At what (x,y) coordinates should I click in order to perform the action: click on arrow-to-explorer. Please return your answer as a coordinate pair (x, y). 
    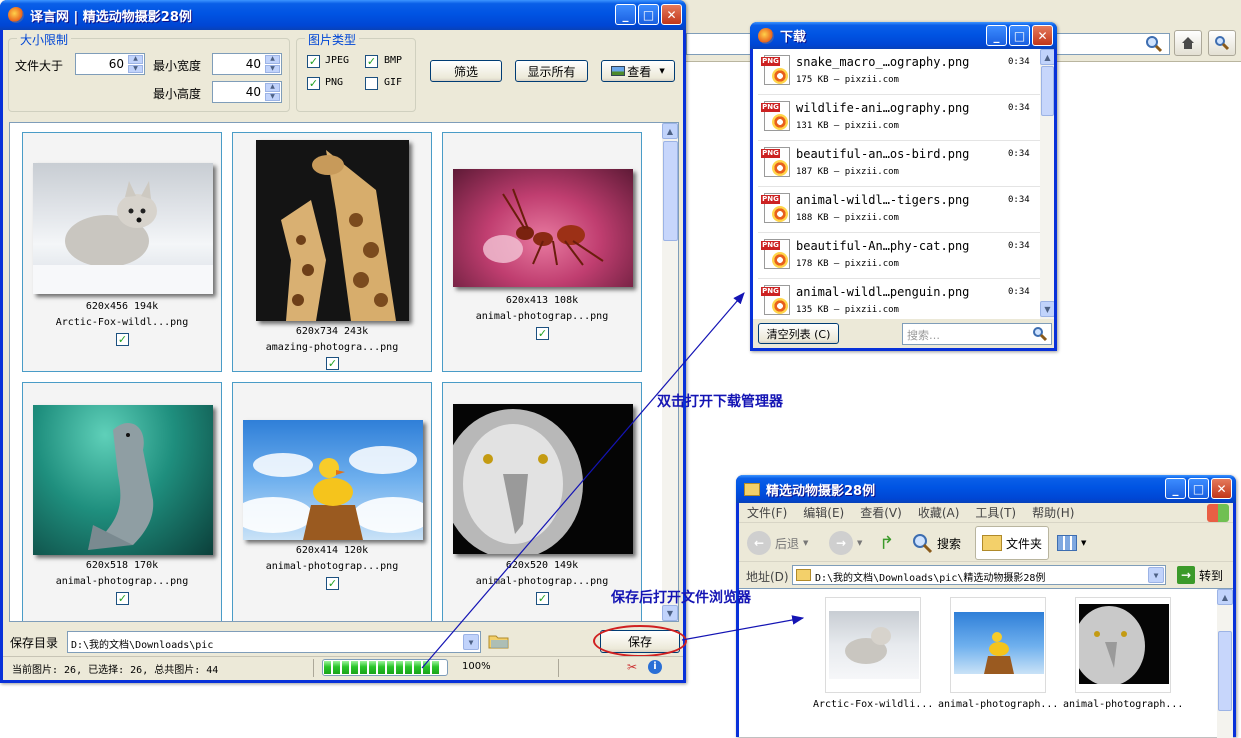
    Looking at the image, I should click on (743, 628).